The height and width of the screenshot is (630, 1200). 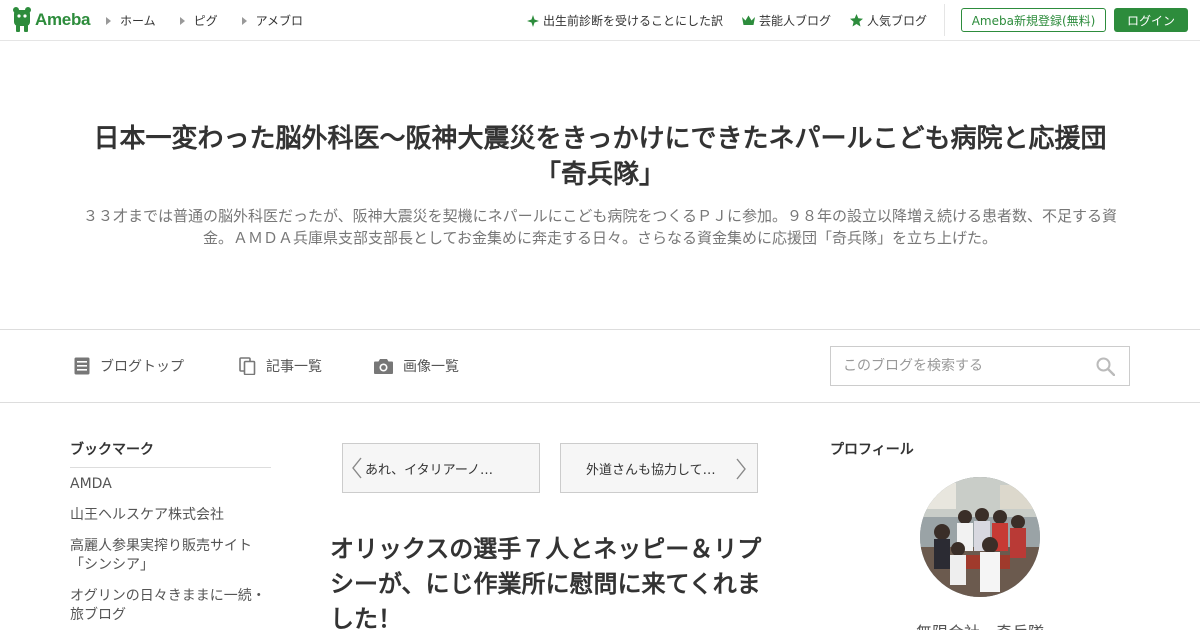 I want to click on profile-avatar, so click(x=980, y=537).